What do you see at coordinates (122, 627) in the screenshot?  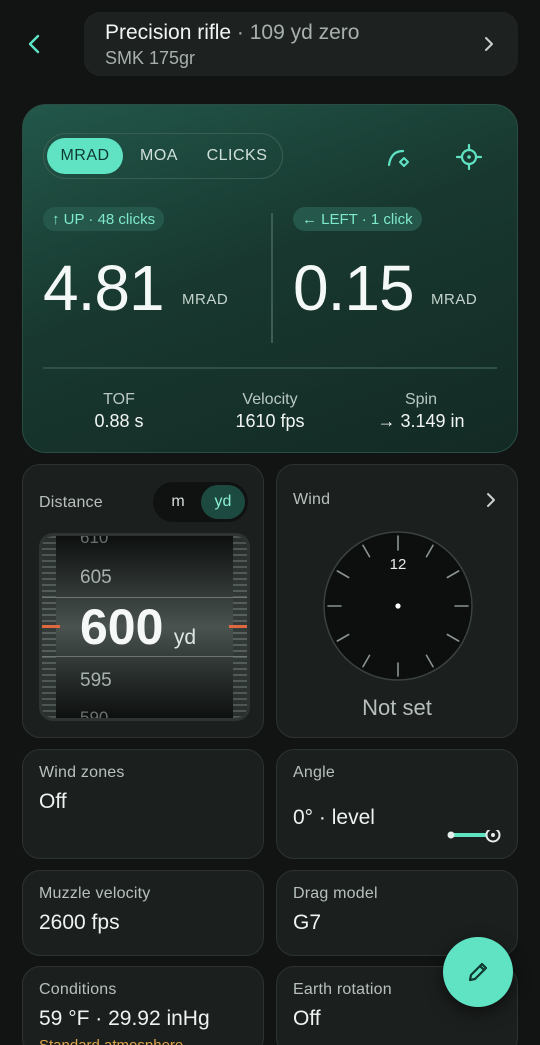 I see `distance-value: 600` at bounding box center [122, 627].